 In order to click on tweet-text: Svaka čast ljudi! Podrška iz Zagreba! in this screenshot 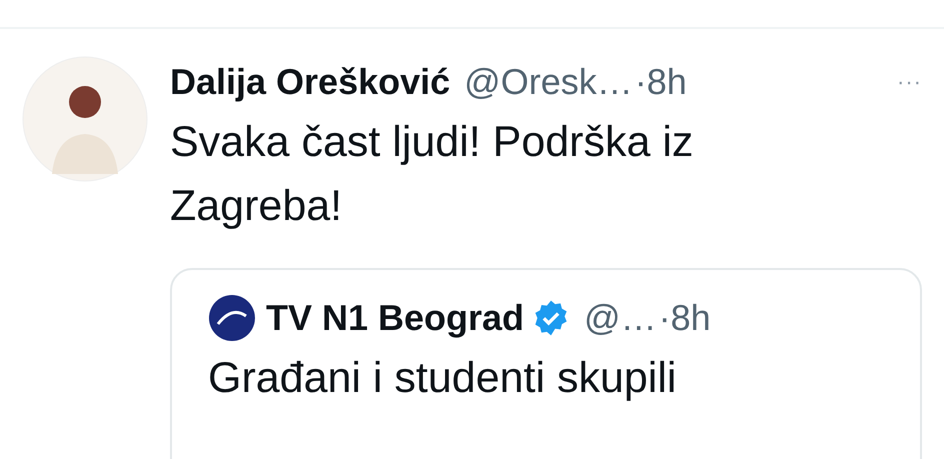, I will do `click(432, 174)`.